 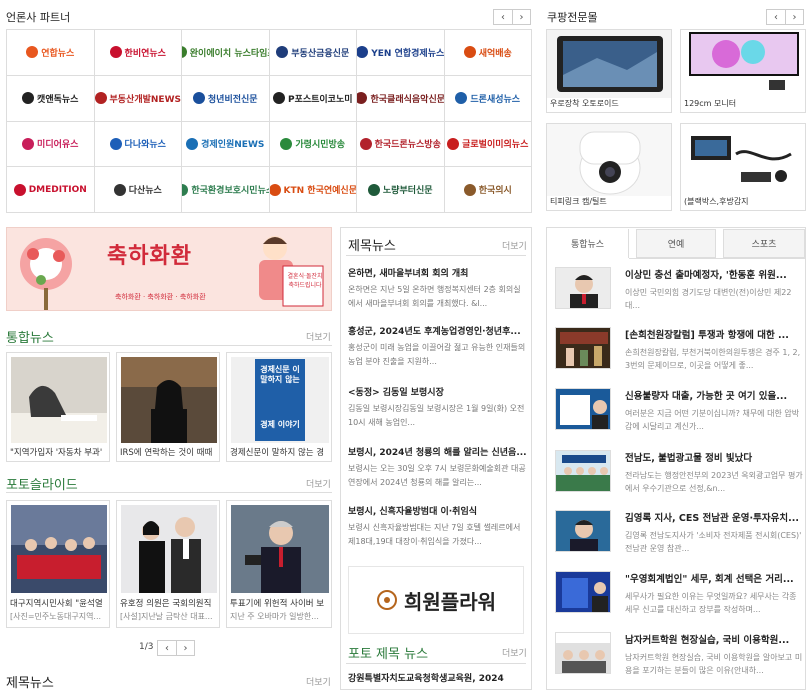 I want to click on partner-logo-text: P포스트이코노미, so click(x=320, y=99).